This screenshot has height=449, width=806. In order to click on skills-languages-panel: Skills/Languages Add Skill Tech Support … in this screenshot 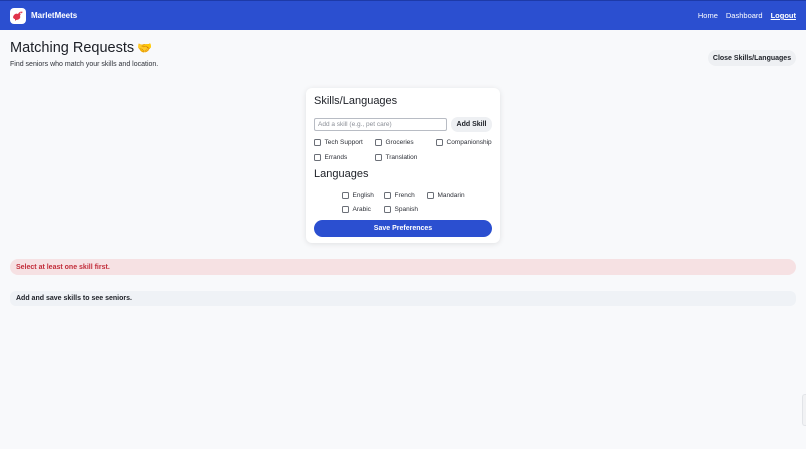, I will do `click(403, 165)`.